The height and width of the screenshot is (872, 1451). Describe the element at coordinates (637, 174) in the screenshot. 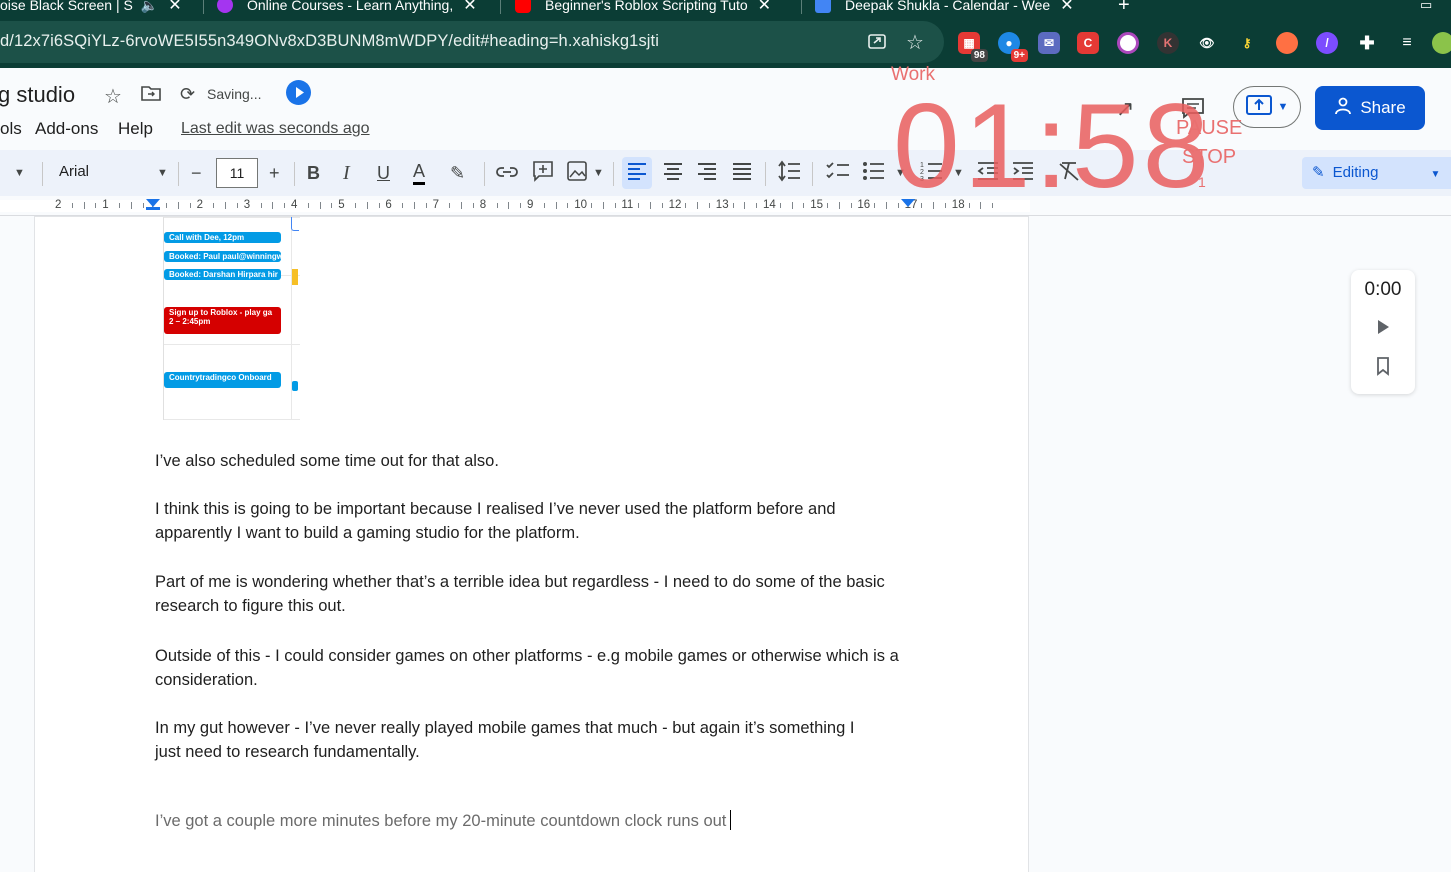

I see `align-left-icon` at that location.